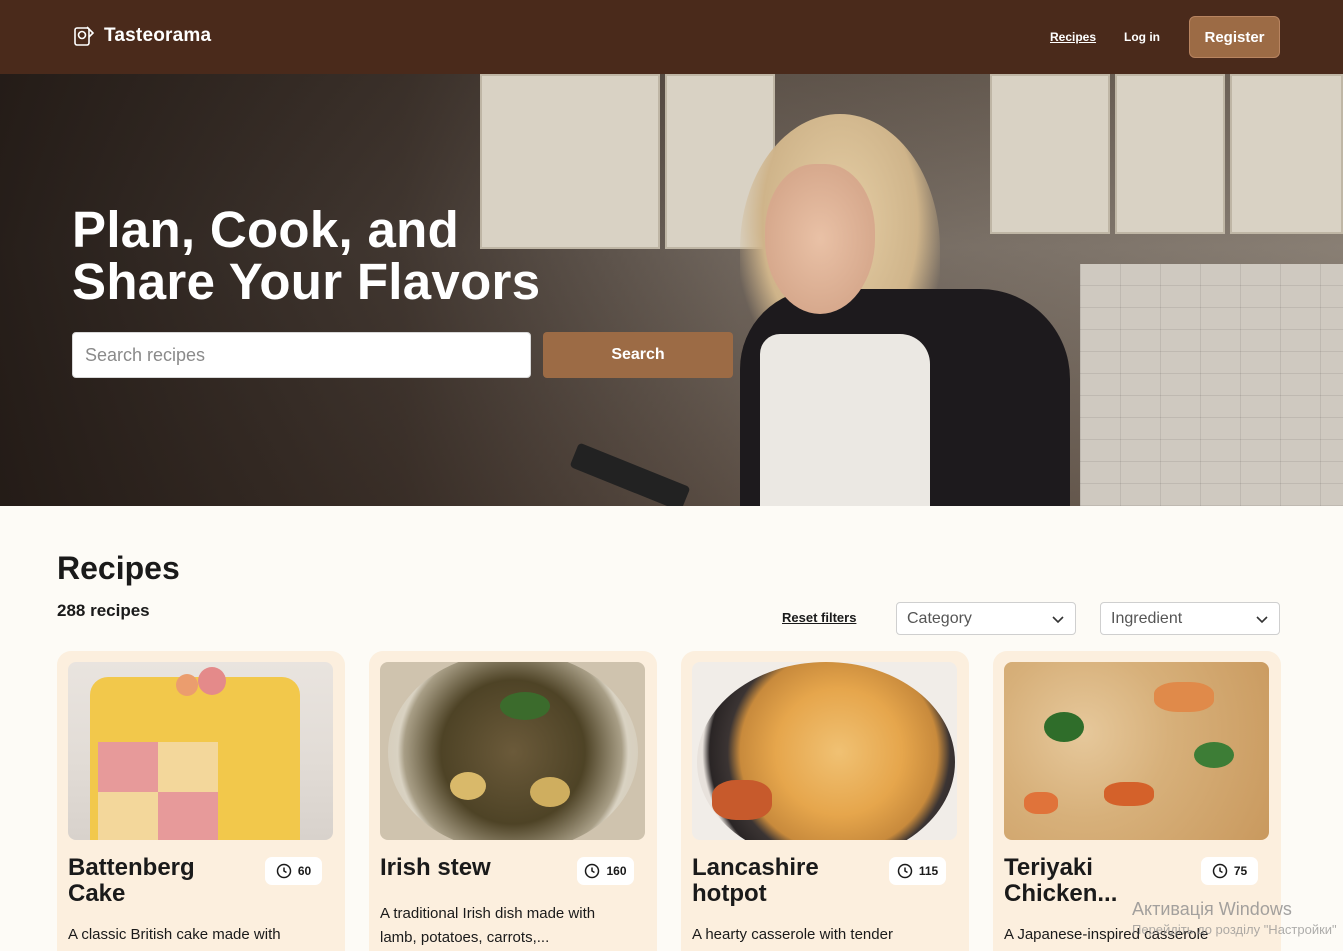 This screenshot has width=1343, height=951. I want to click on hero-title-line1: Plan, Cook, and, so click(266, 229).